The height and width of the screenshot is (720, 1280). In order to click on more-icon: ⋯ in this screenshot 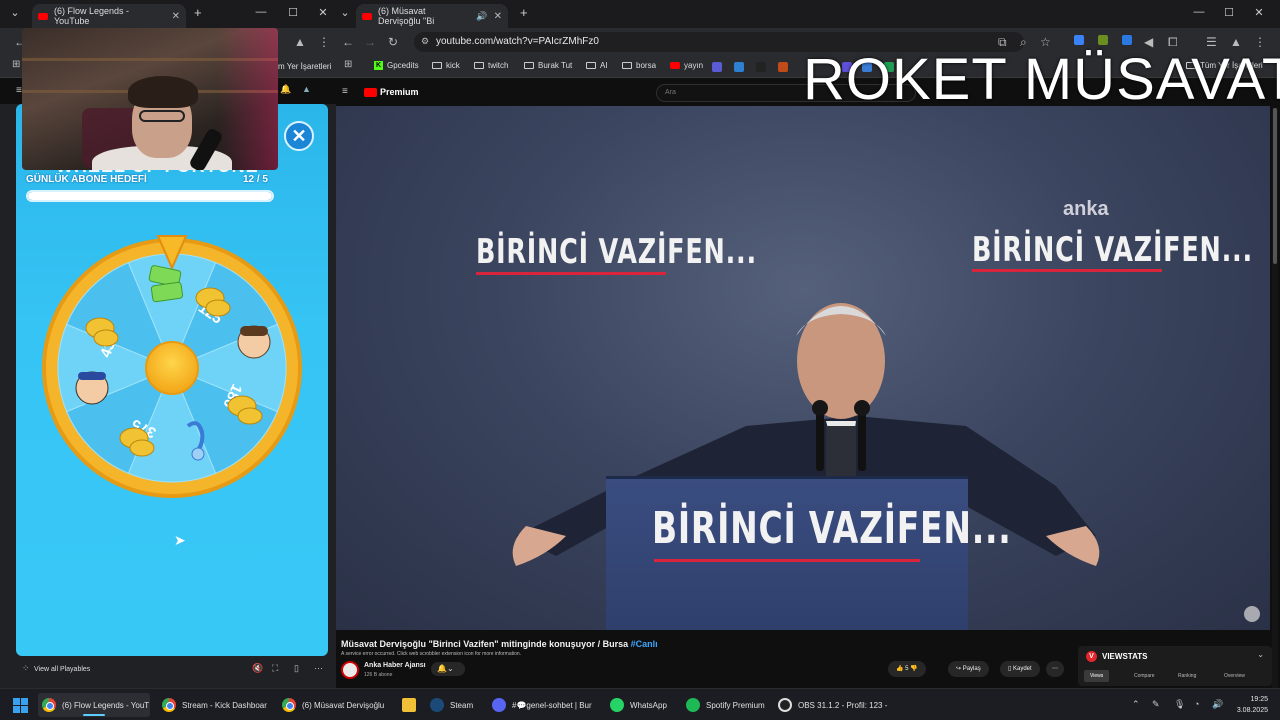, I will do `click(318, 668)`.